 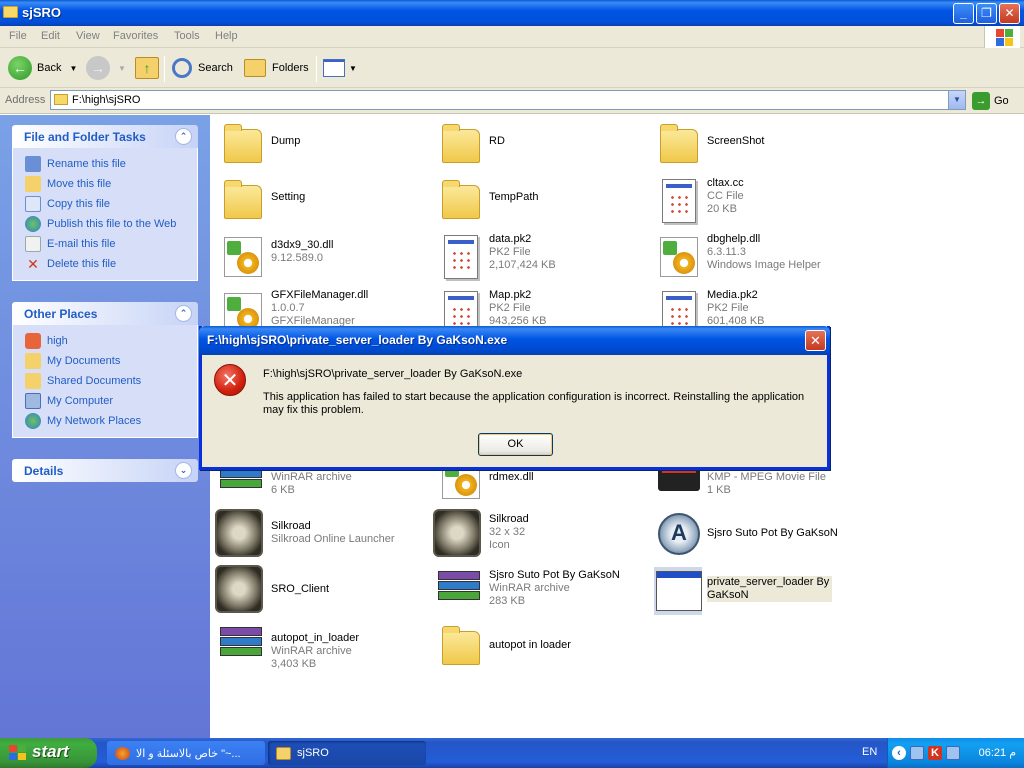 I want to click on file-item: SRO_Client, so click(x=319, y=591).